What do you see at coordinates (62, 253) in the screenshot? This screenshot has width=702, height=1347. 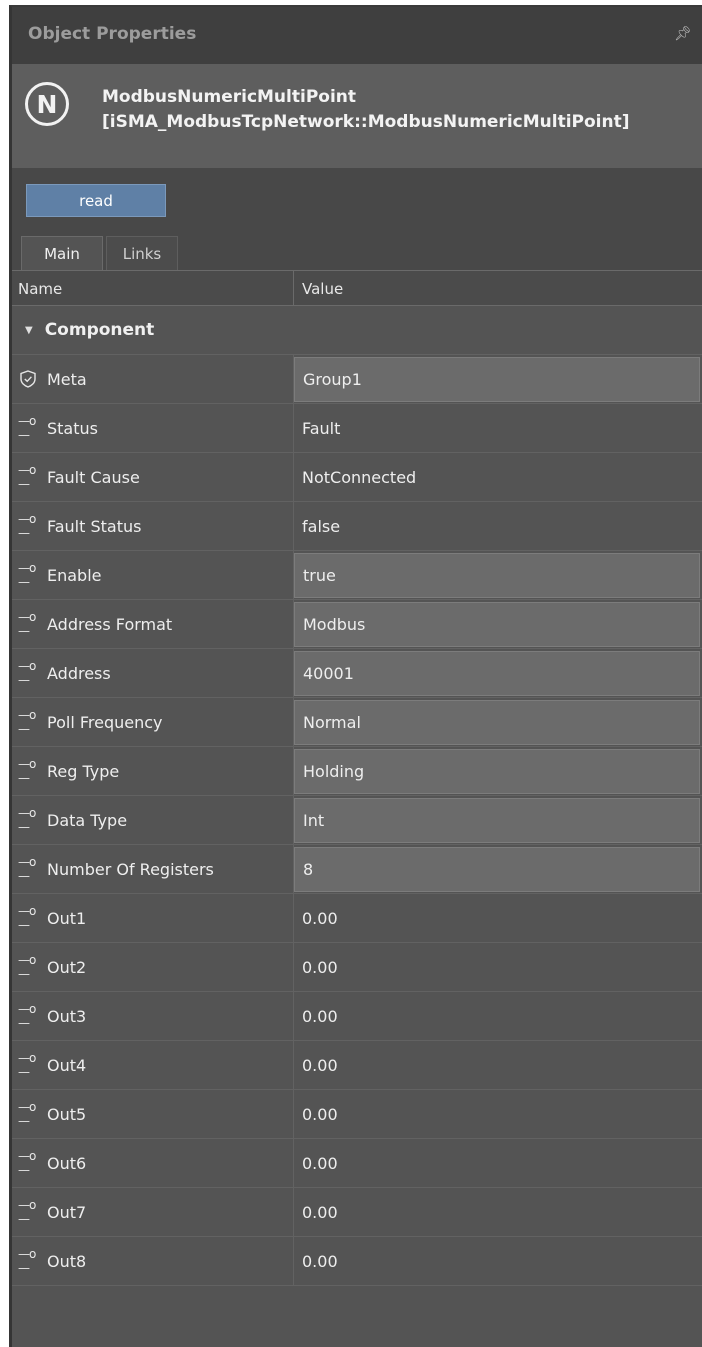 I see `tab-main: Main` at bounding box center [62, 253].